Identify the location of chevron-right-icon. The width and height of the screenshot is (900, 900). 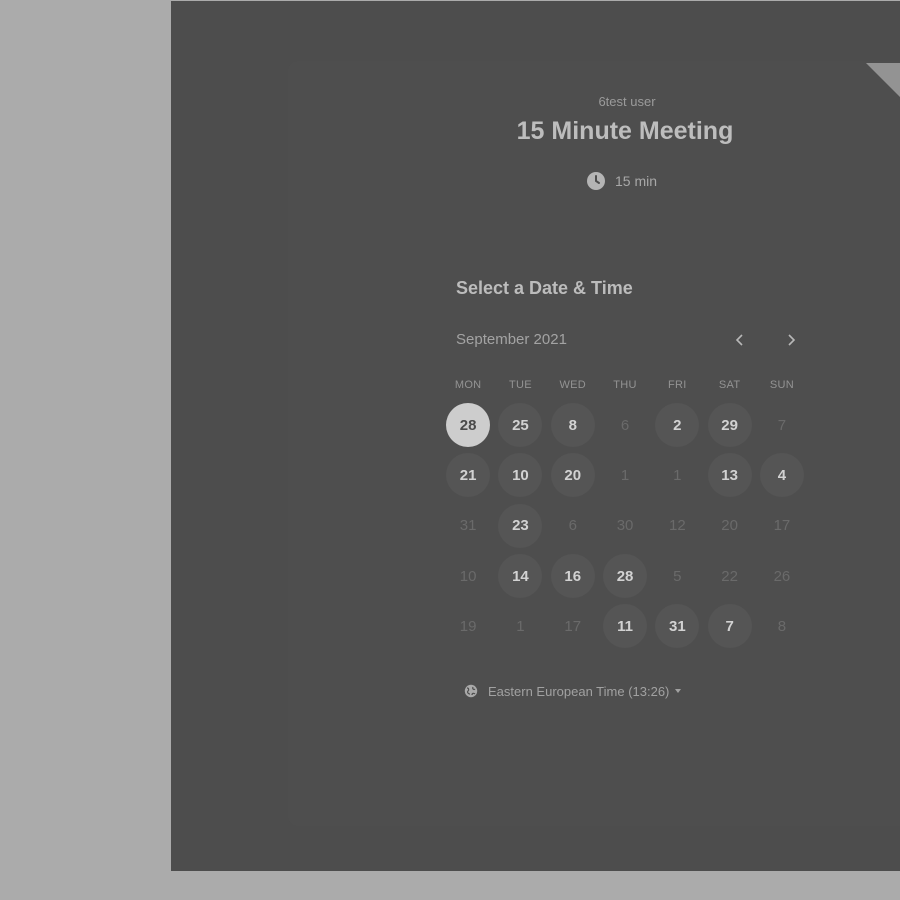
(792, 340).